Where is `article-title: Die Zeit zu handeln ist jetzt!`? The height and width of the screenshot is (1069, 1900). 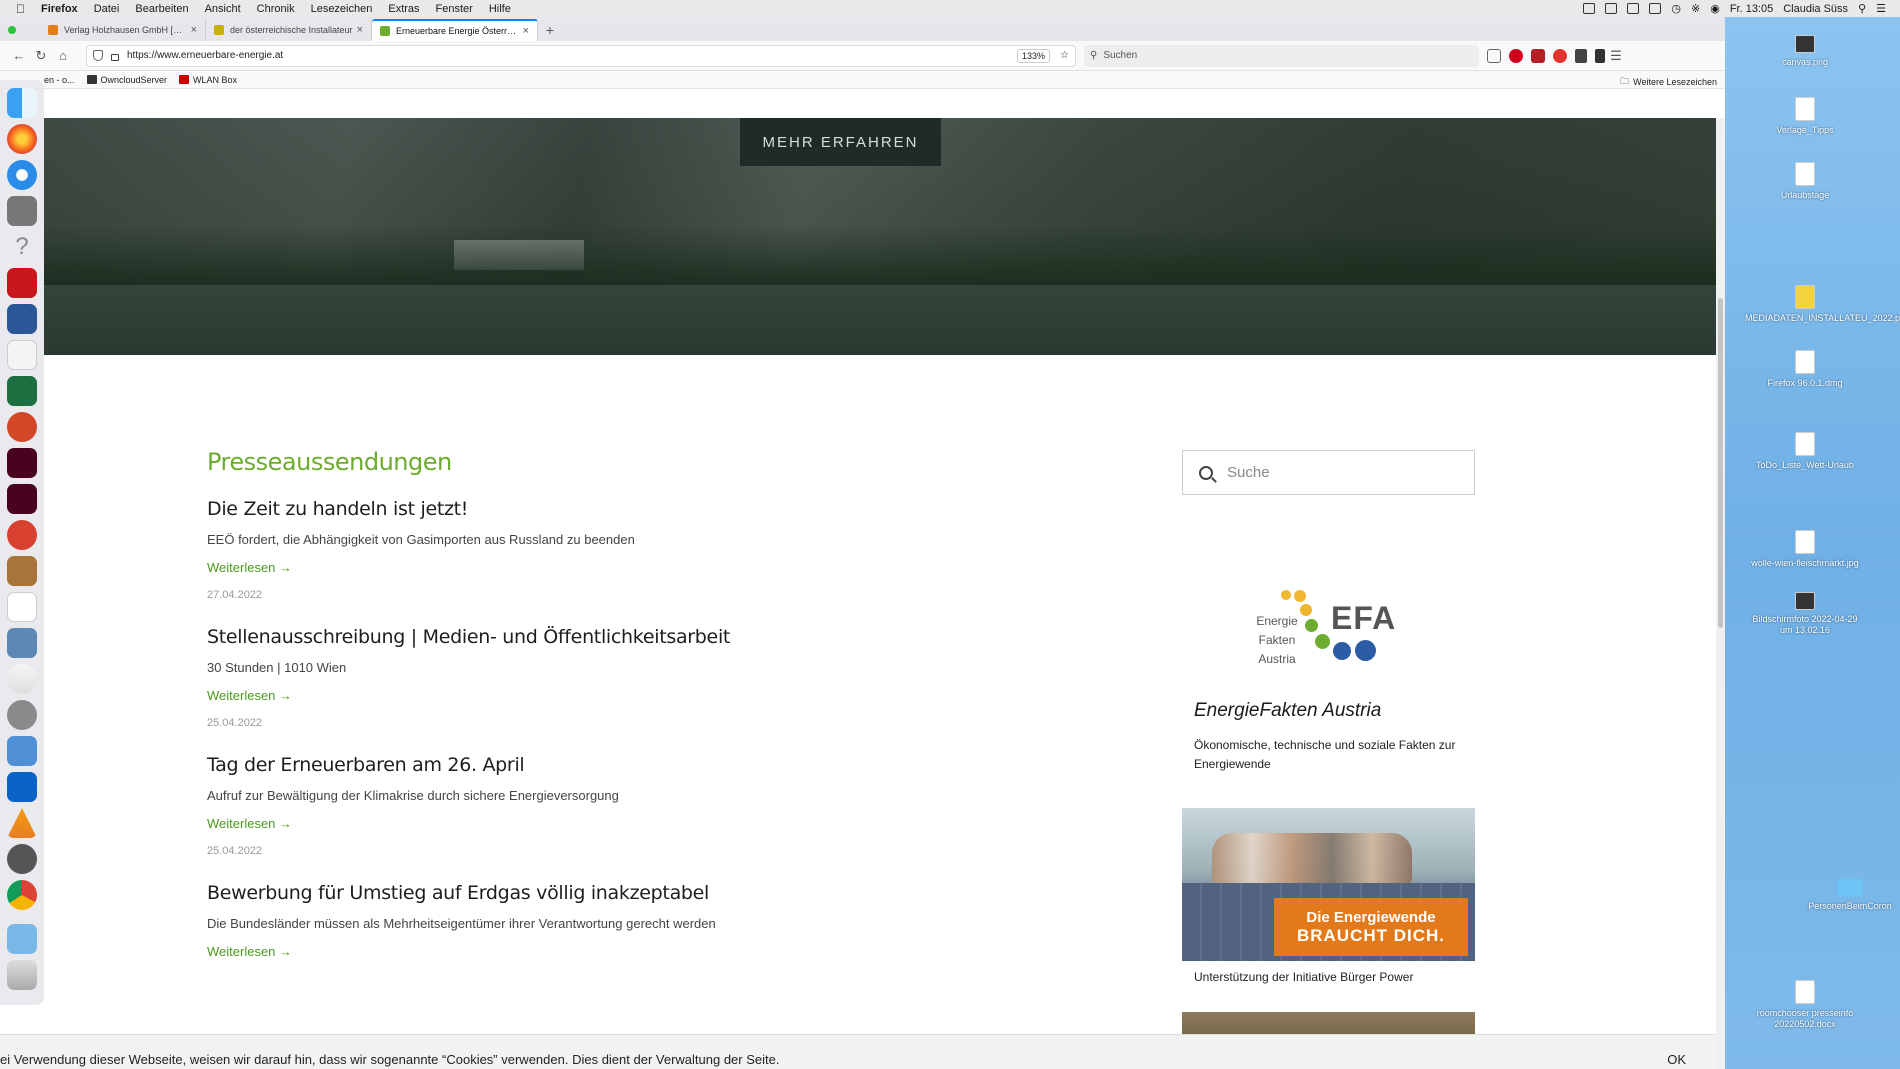
article-title: Die Zeit zu handeln ist jetzt! is located at coordinates (657, 509).